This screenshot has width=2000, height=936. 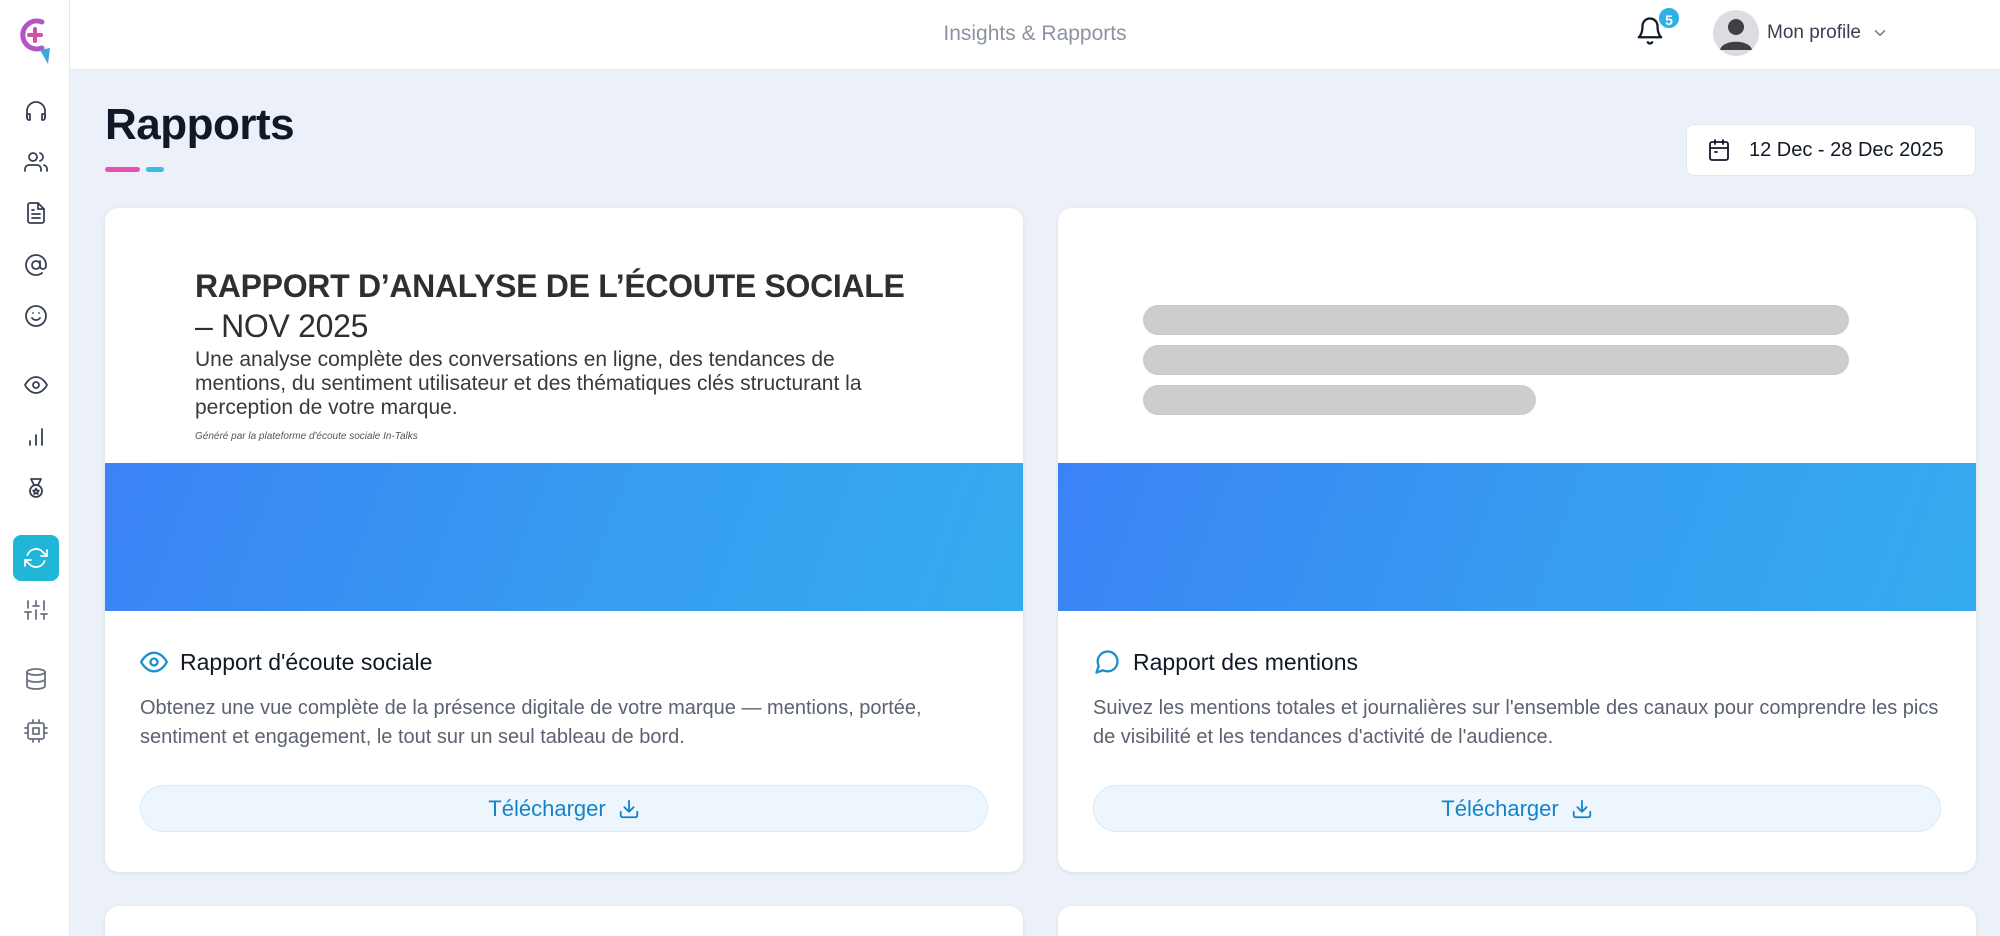 I want to click on preview-title-suffix: – NOV 2025, so click(x=282, y=326).